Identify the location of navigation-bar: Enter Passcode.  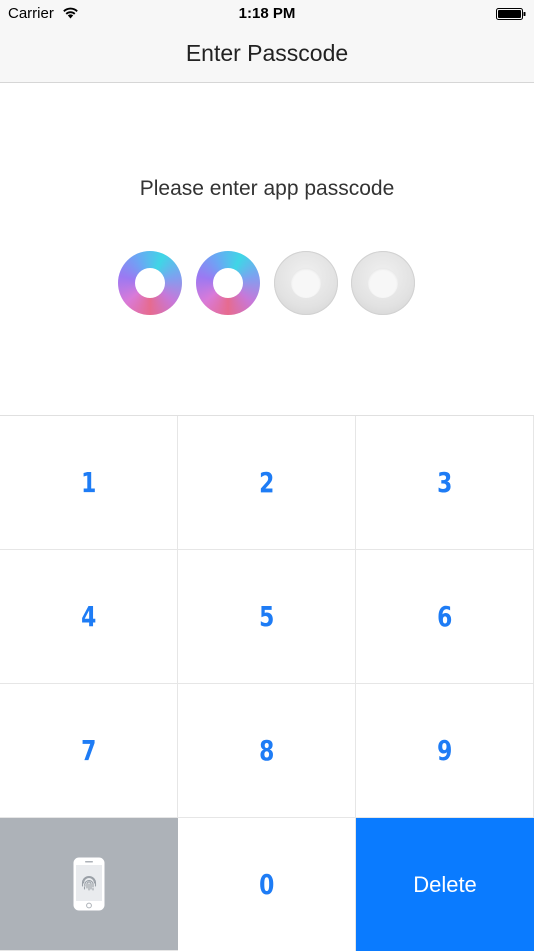
(267, 55).